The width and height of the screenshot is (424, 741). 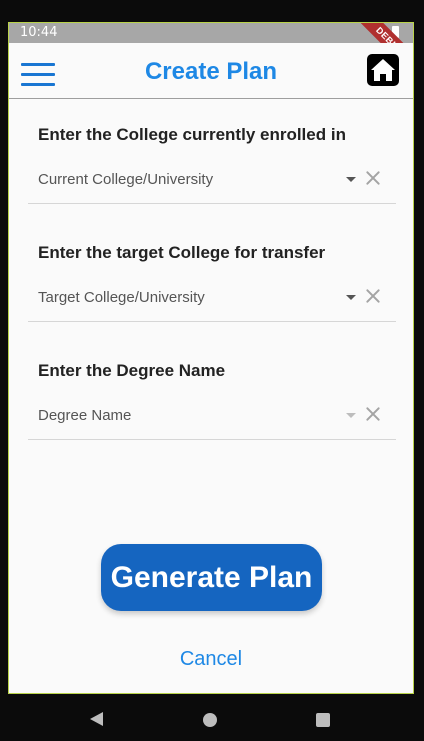 What do you see at coordinates (383, 70) in the screenshot?
I see `home-icon` at bounding box center [383, 70].